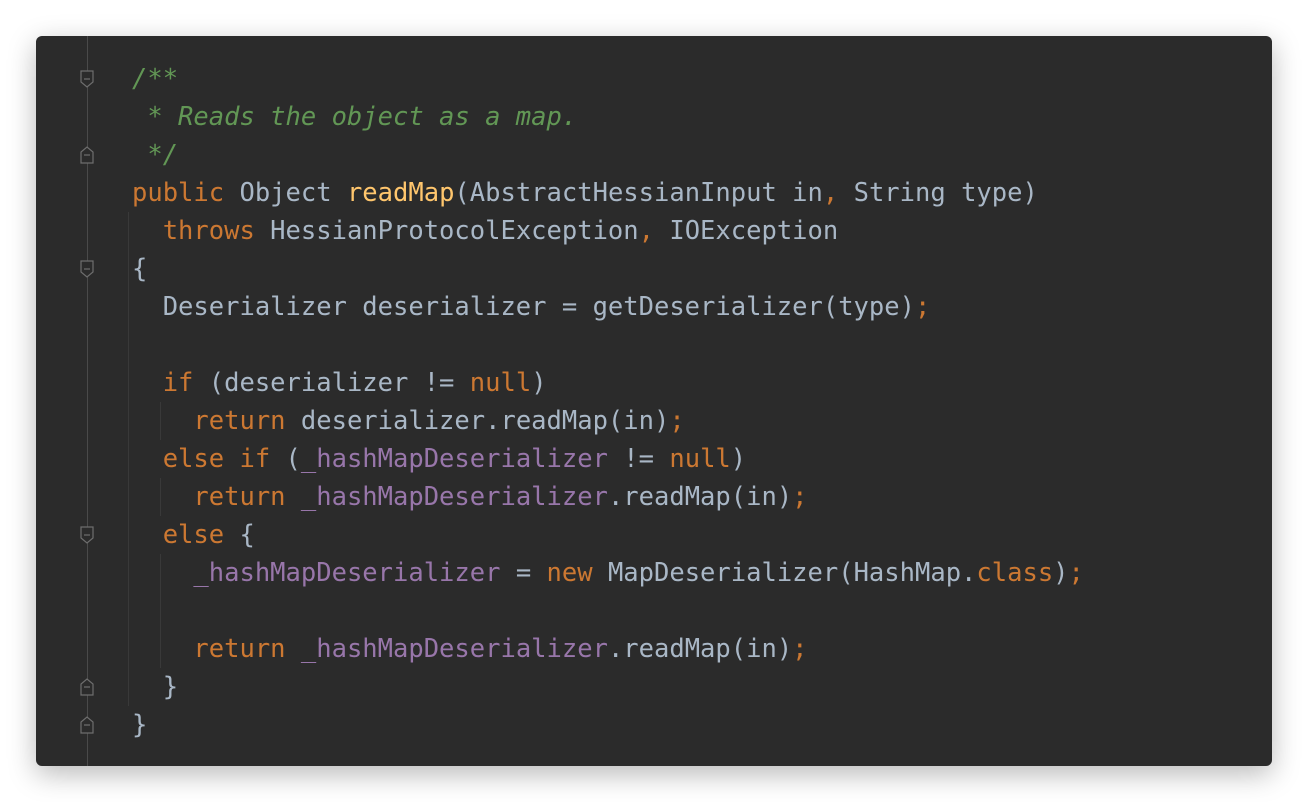 The height and width of the screenshot is (802, 1308). I want to click on code-token: IOException, so click(746, 231).